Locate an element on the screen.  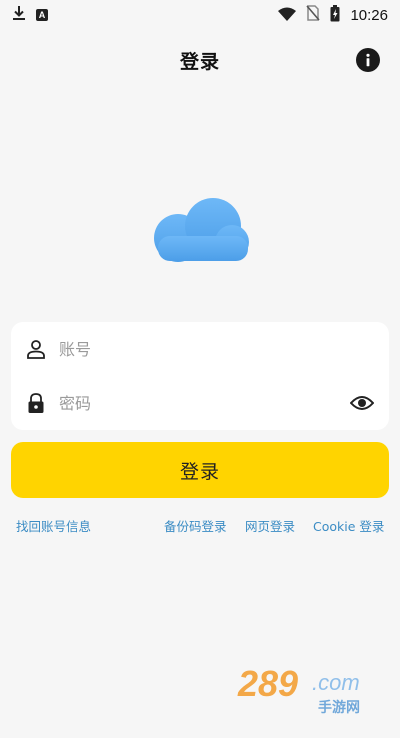
cloud-icon is located at coordinates (201, 230).